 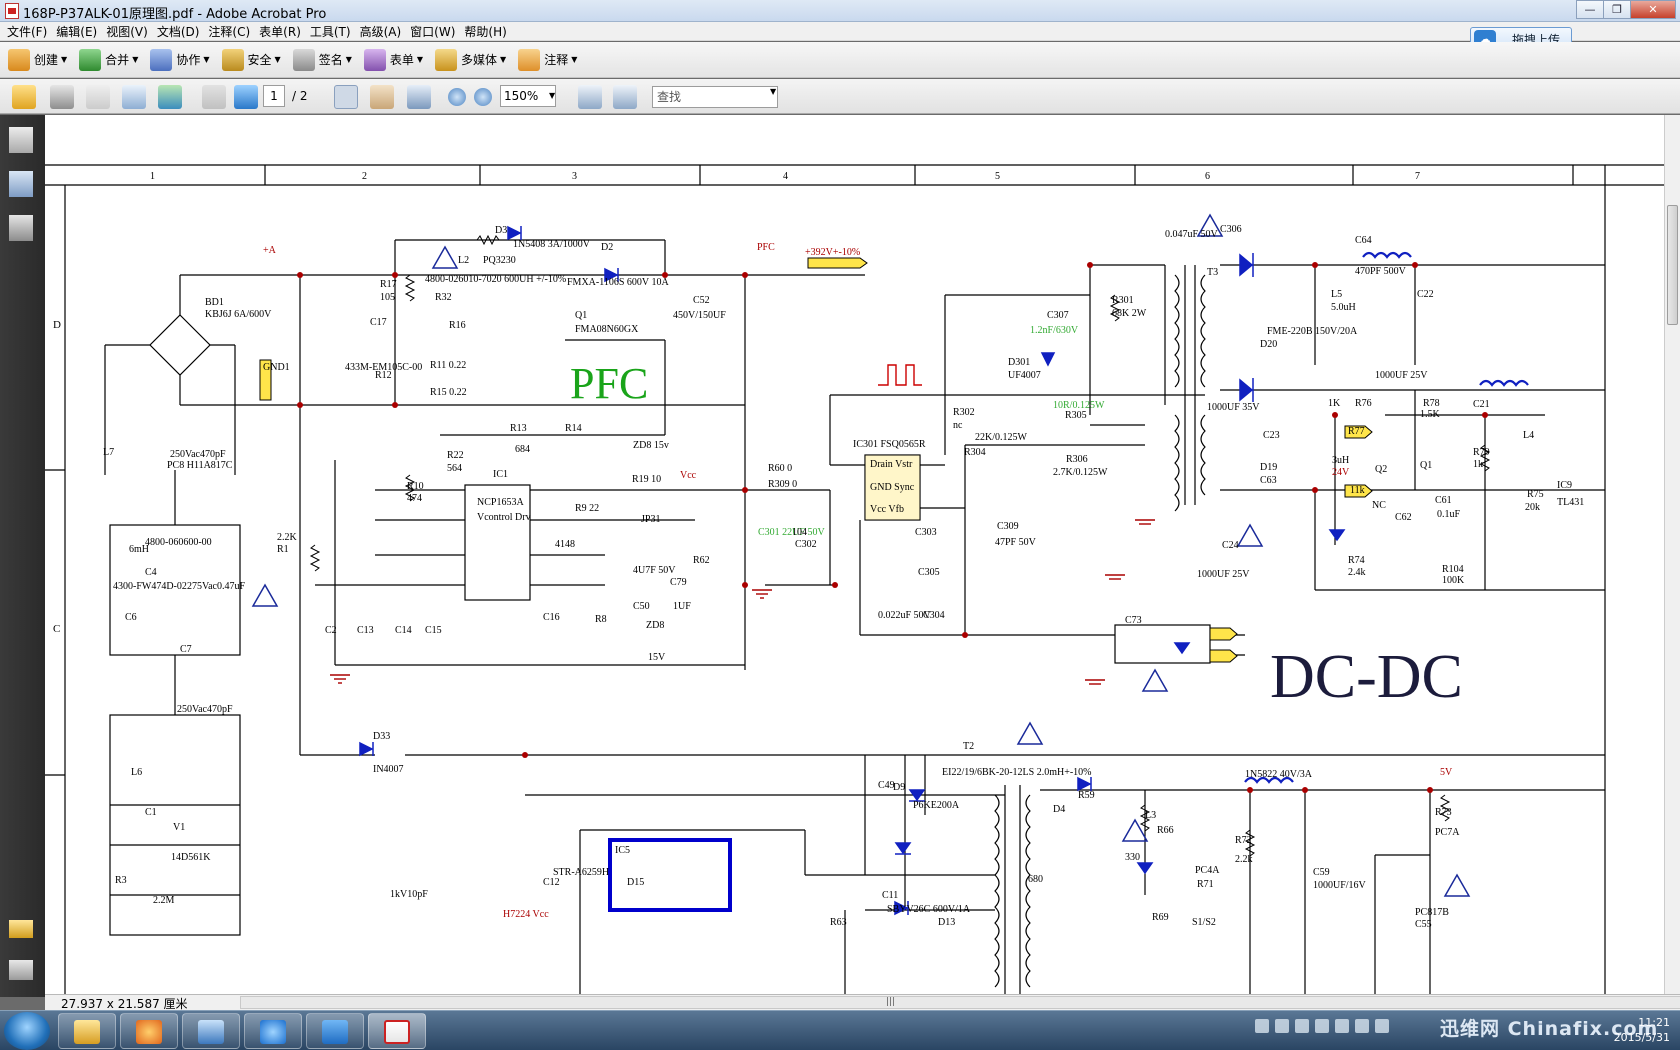 What do you see at coordinates (434, 31) in the screenshot?
I see `menu-window: 窗口(W)` at bounding box center [434, 31].